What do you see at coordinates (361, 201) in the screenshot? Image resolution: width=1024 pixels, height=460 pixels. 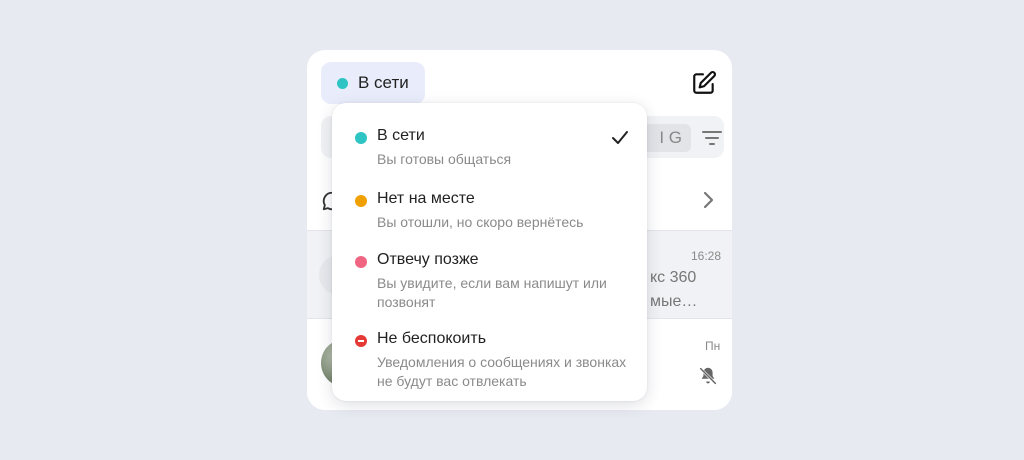 I see `status-away-dot` at bounding box center [361, 201].